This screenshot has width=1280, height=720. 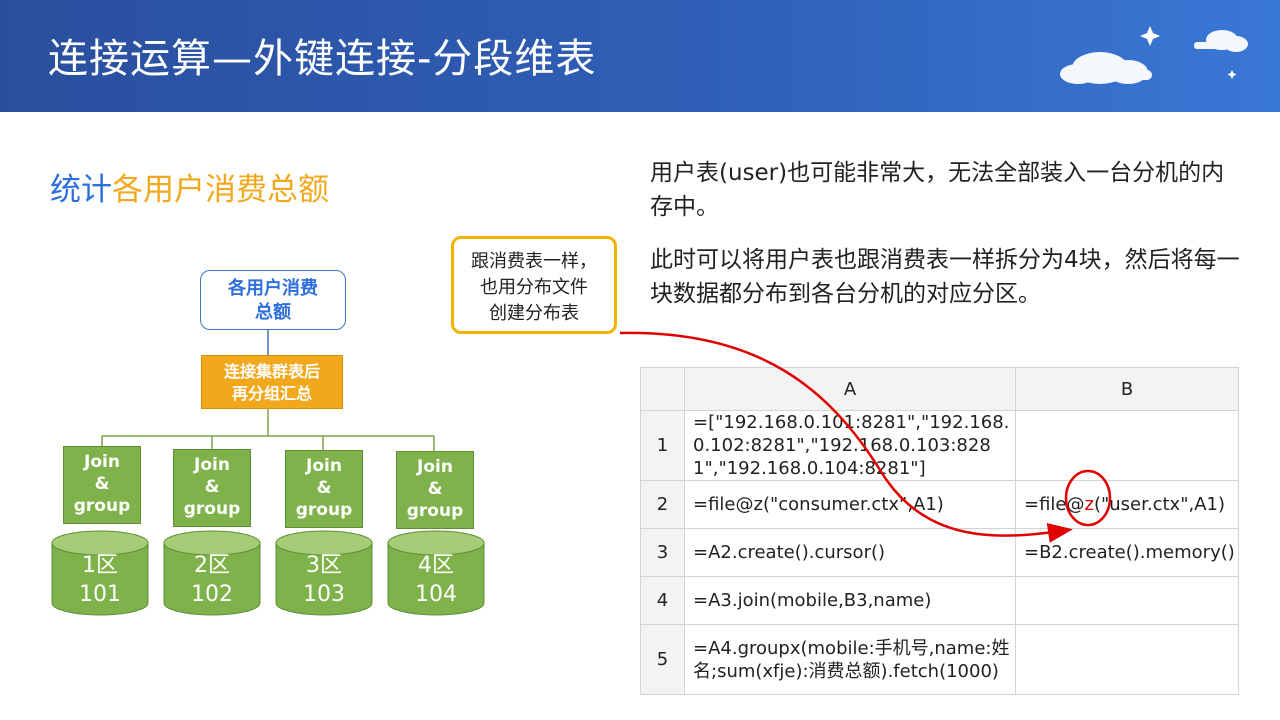 What do you see at coordinates (100, 565) in the screenshot?
I see `partition-zone: 1区` at bounding box center [100, 565].